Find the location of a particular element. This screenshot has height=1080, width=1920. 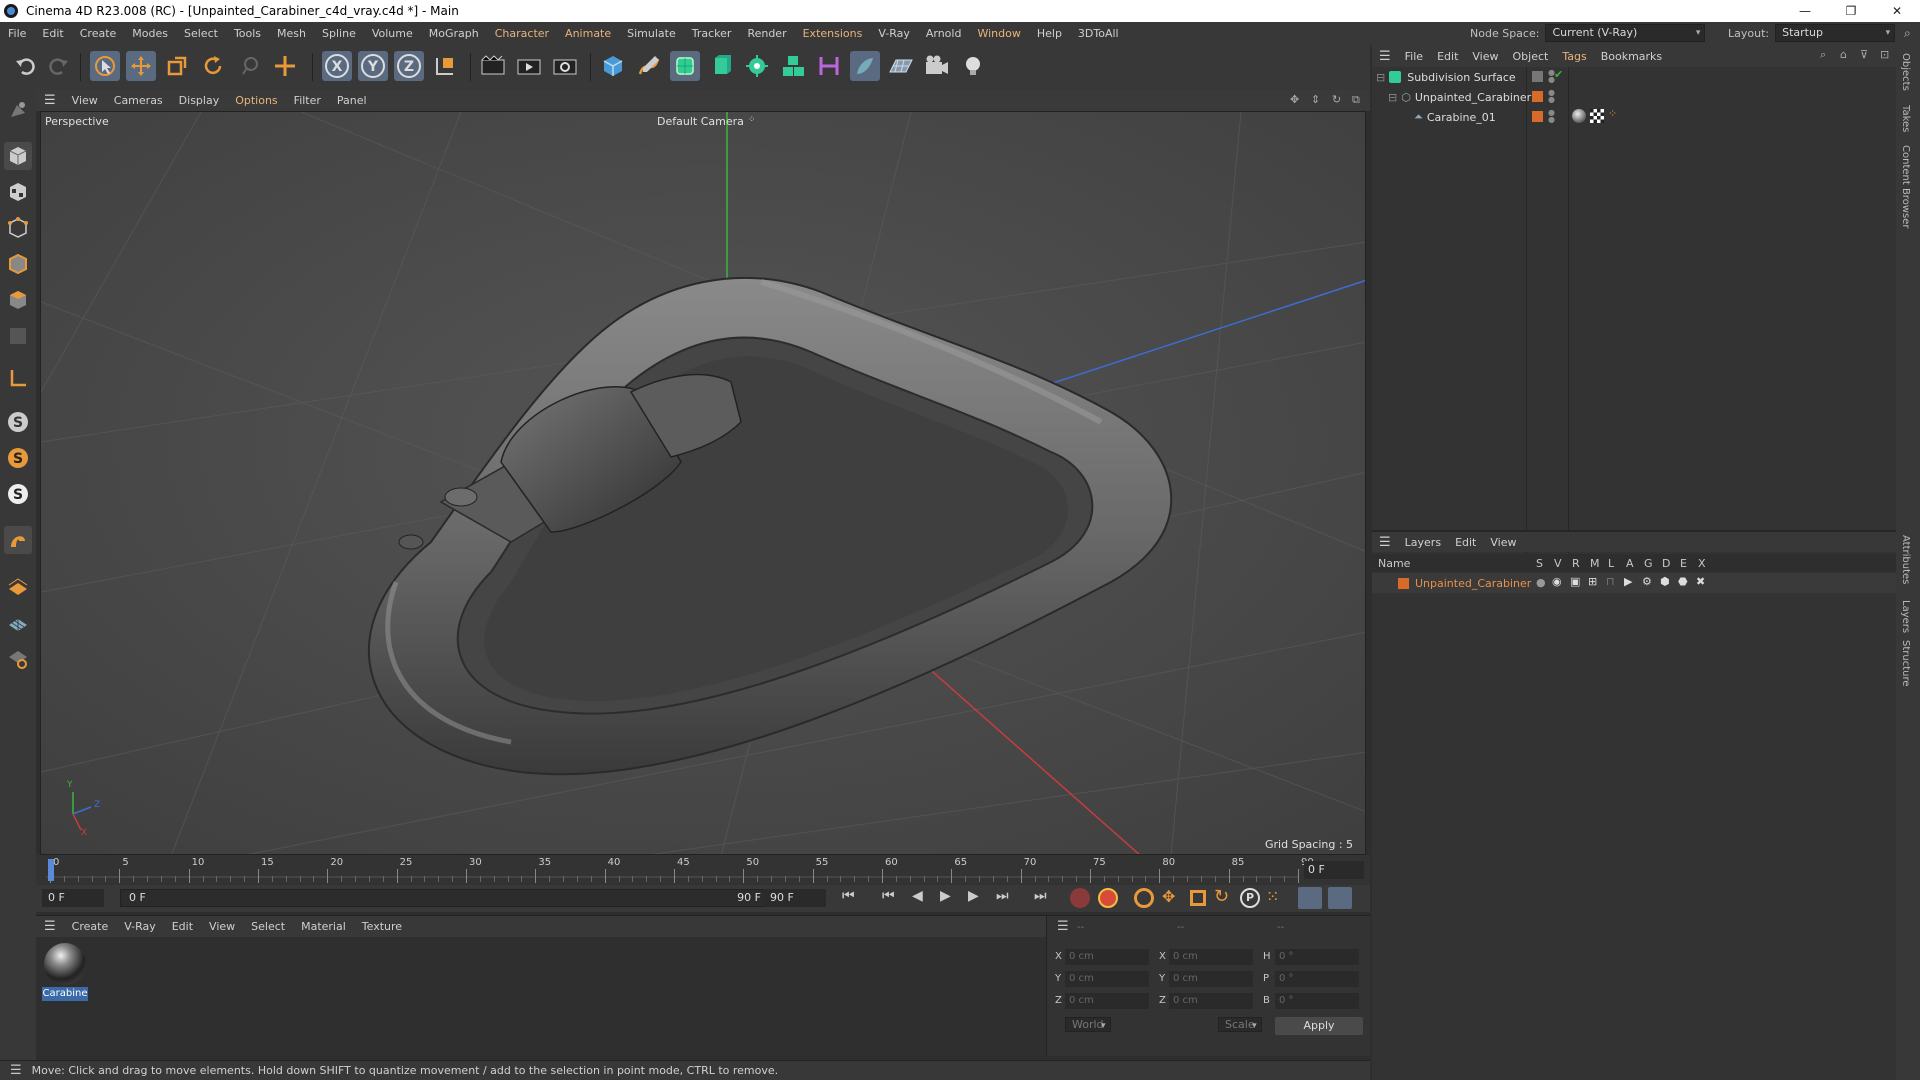

object-menu-view: View is located at coordinates (1485, 56).